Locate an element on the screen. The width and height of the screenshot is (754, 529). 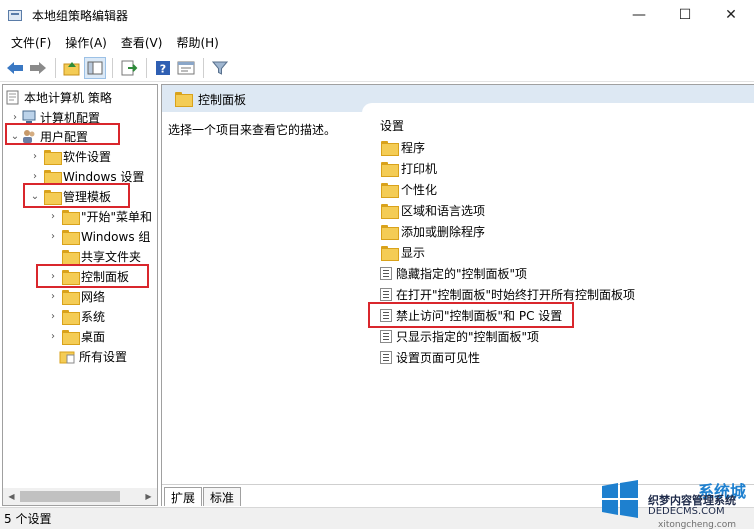
tab-extended: 扩展 is located at coordinates (183, 496).